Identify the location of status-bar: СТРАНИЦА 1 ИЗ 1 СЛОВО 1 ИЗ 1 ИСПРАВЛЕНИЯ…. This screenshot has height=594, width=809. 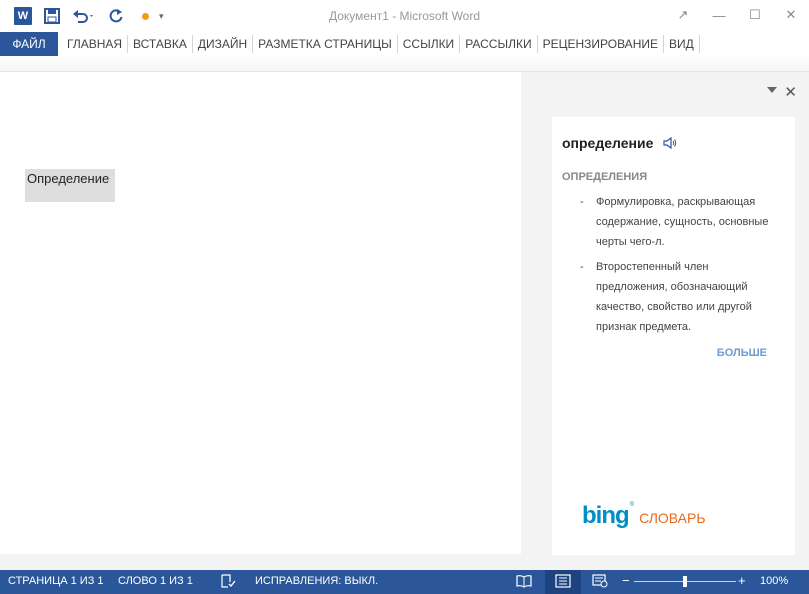
(404, 582).